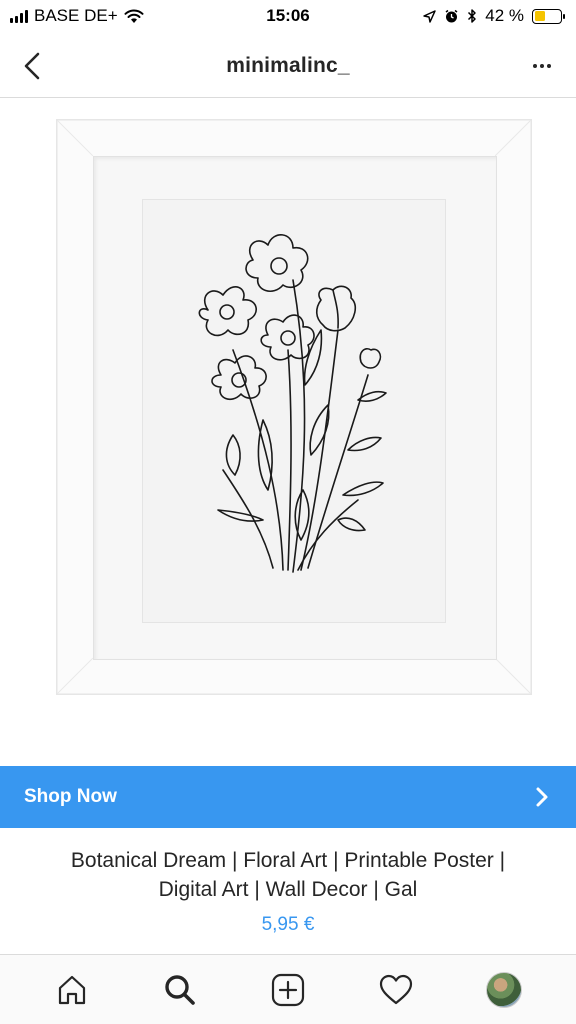 The image size is (576, 1024). I want to click on profile-avatar, so click(504, 989).